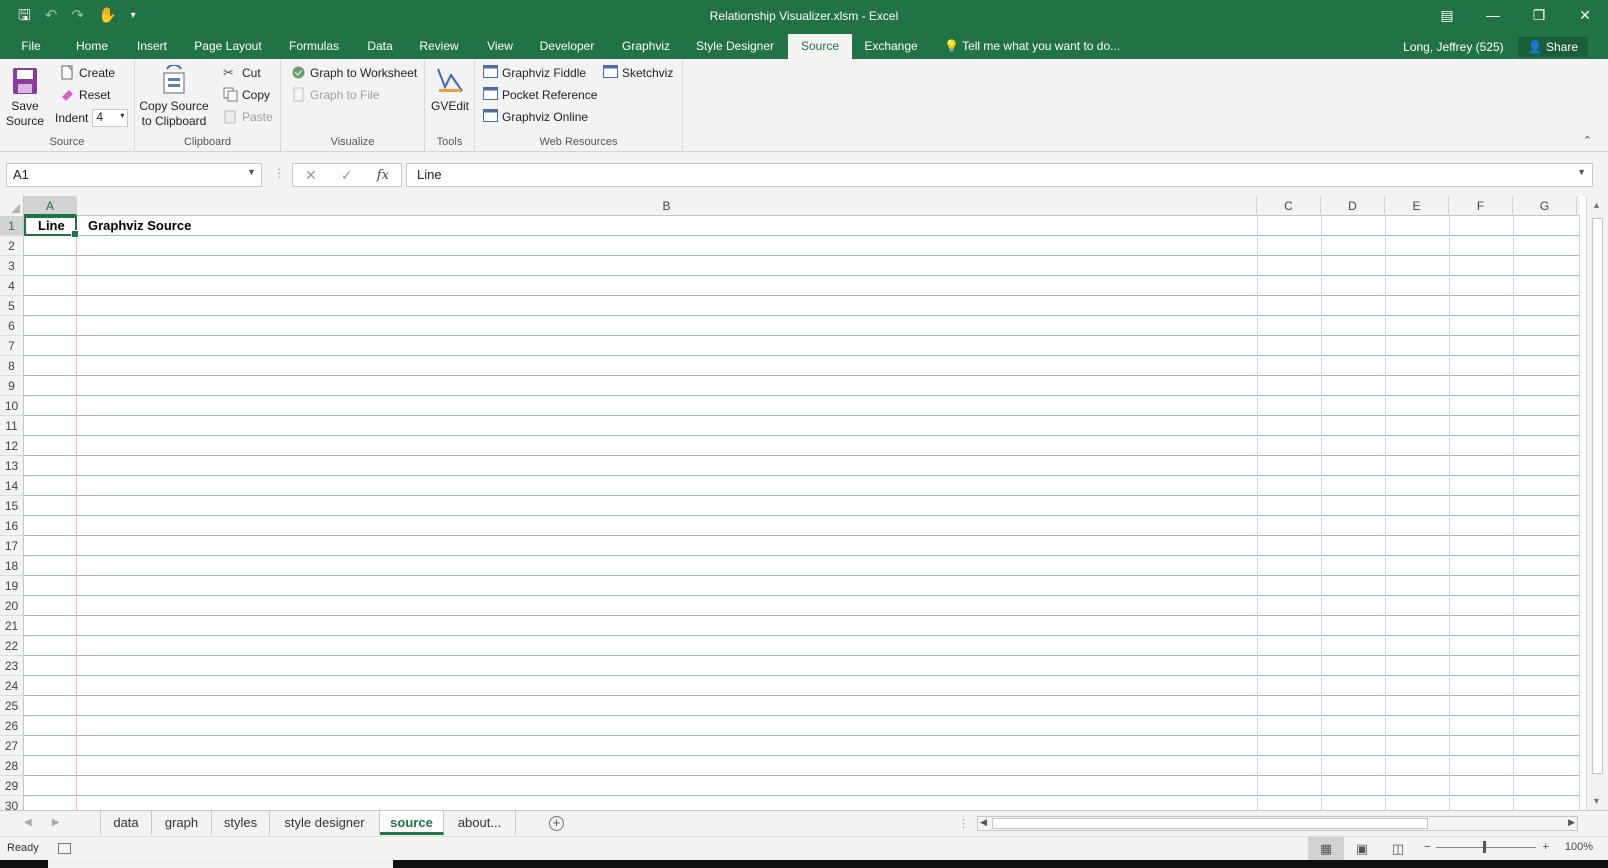  Describe the element at coordinates (28, 822) in the screenshot. I see `previous-sheet-icon: ◀` at that location.